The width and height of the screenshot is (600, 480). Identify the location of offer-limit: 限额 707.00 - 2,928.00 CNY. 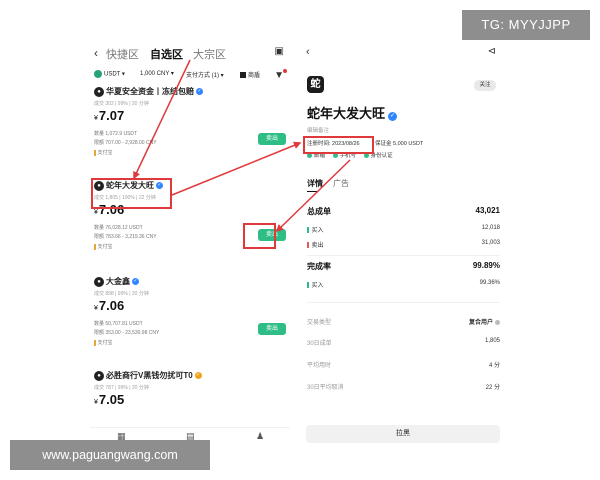
(125, 143).